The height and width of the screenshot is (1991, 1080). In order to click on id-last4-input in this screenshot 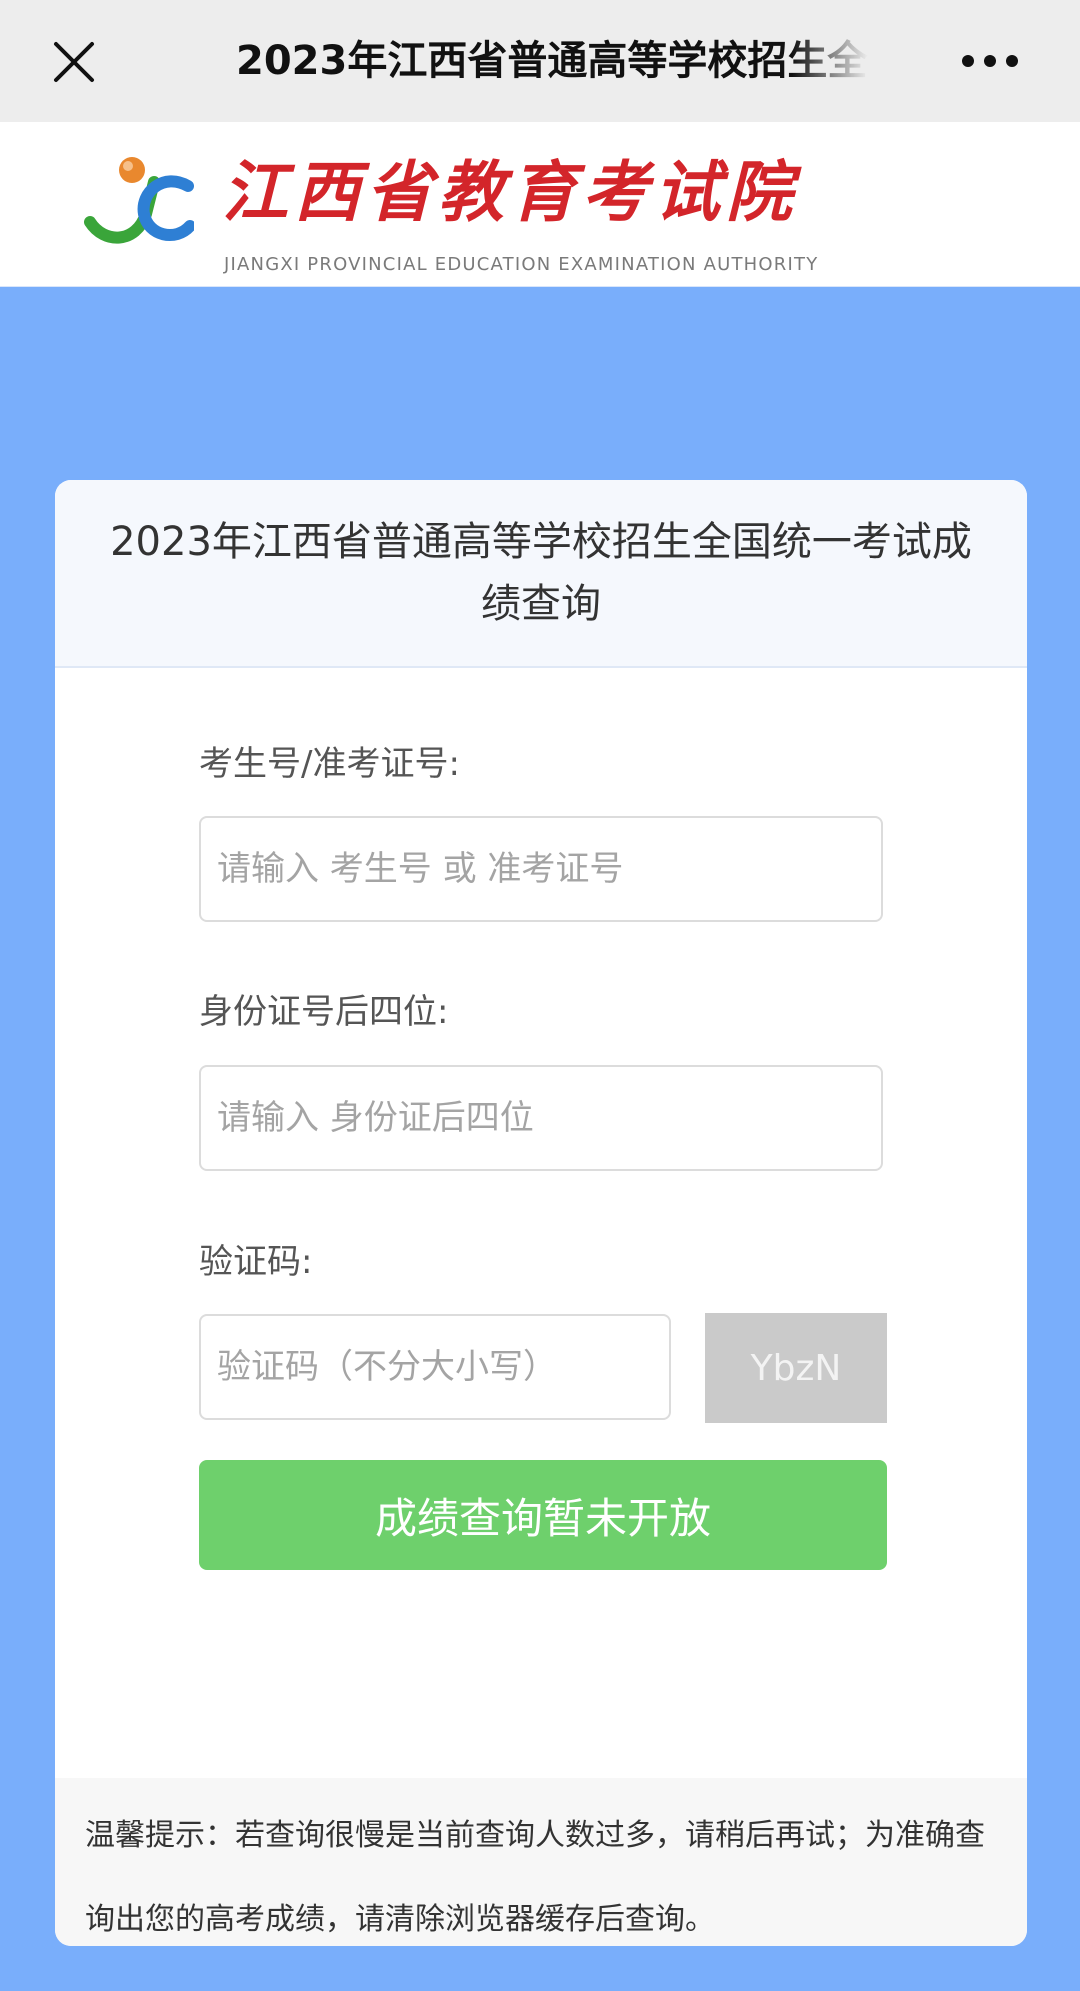, I will do `click(541, 1118)`.